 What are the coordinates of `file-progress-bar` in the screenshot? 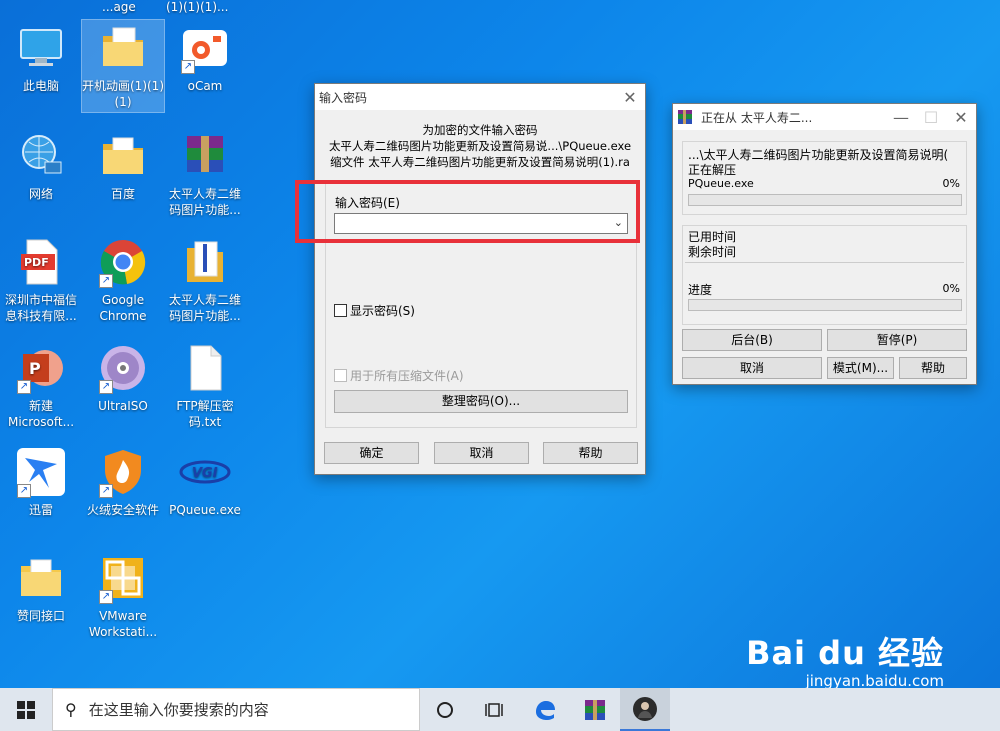 It's located at (825, 200).